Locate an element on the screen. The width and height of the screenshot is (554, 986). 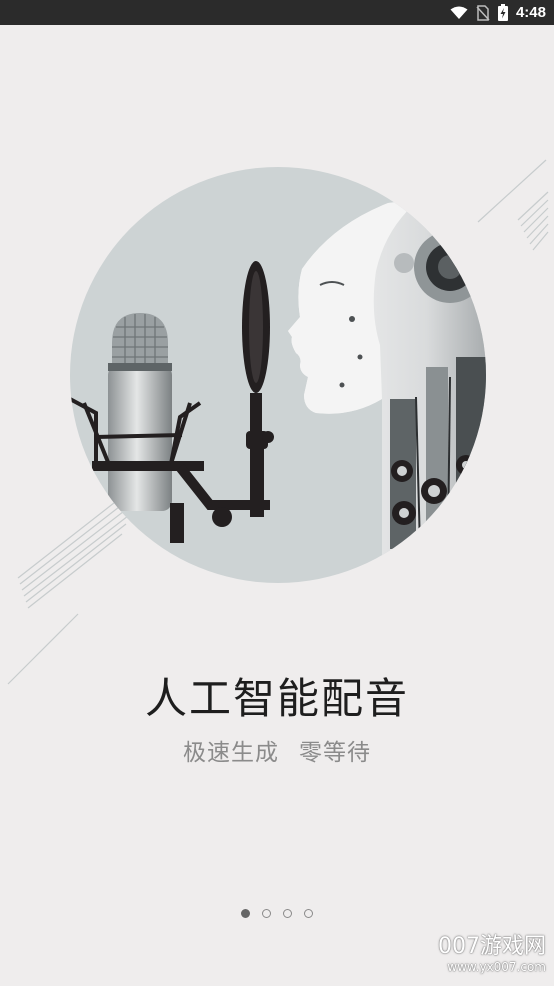
no-sim-icon is located at coordinates (483, 12).